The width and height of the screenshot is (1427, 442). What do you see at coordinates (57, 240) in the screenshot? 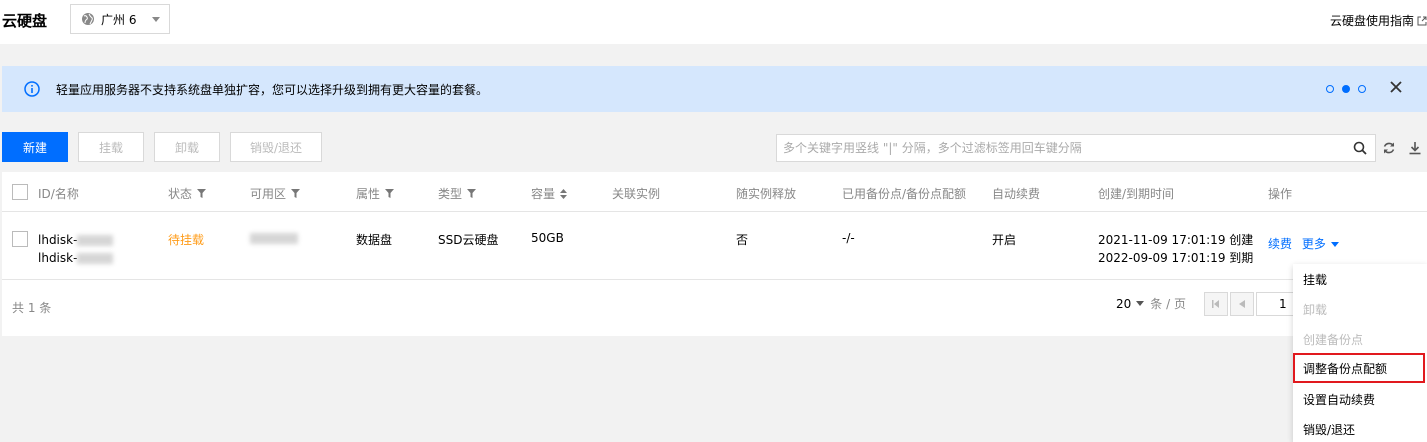
I see `disk-id-link: lhdisk-` at bounding box center [57, 240].